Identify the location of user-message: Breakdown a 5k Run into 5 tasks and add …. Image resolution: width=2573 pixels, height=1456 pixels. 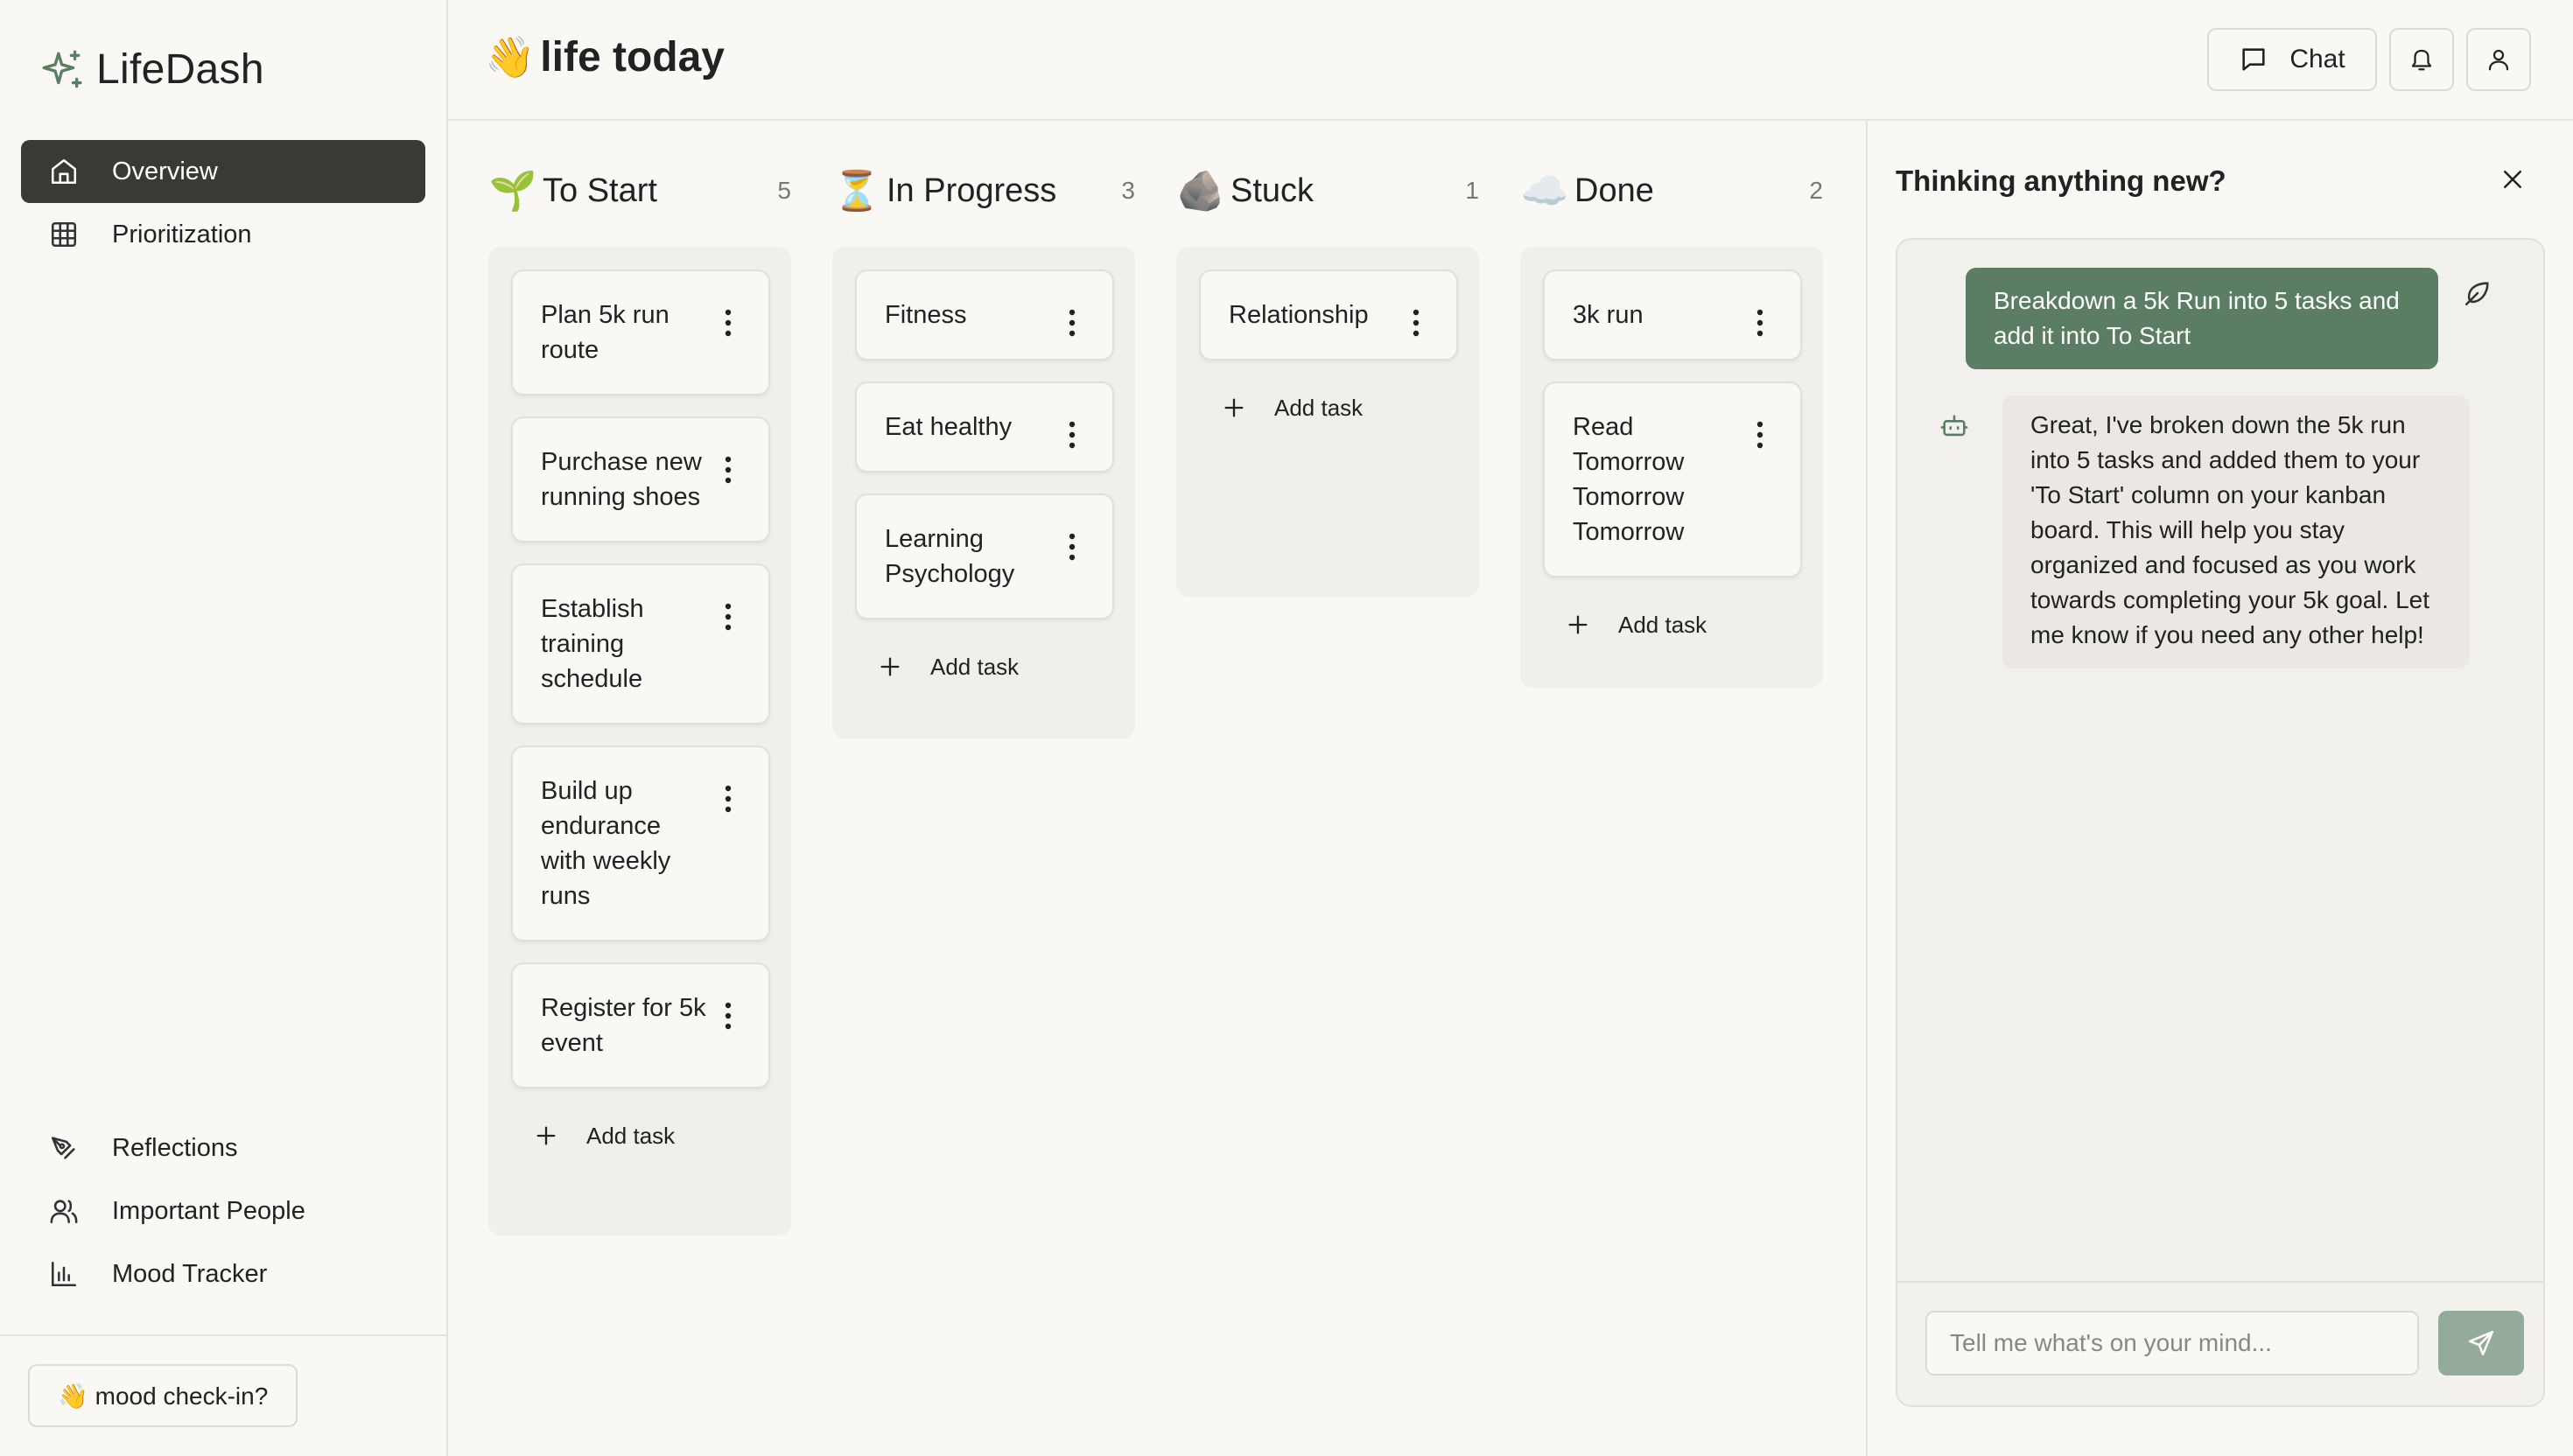
(2202, 318).